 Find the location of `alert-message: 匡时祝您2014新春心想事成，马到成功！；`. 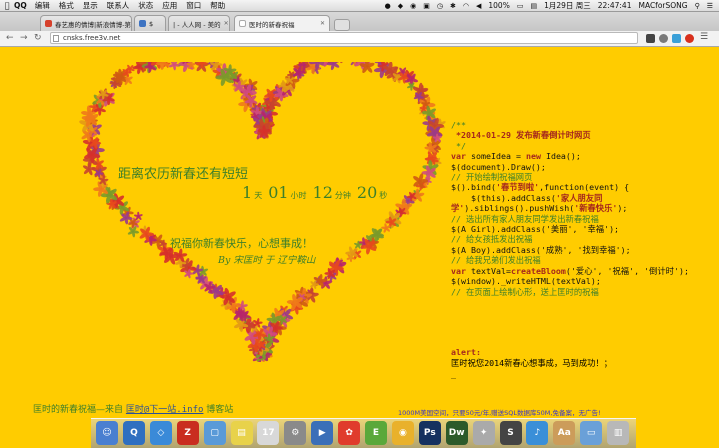

alert-message: 匡时祝您2014新春心想事成，马到成功！； is located at coordinates (531, 363).